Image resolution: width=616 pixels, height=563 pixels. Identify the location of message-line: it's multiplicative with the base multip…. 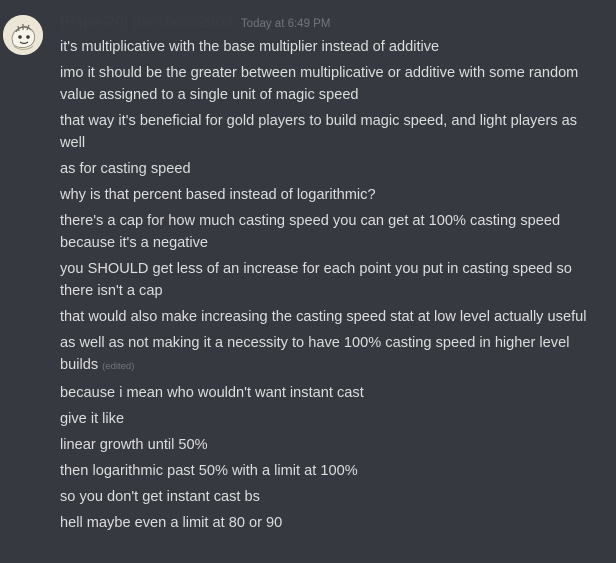
(330, 47).